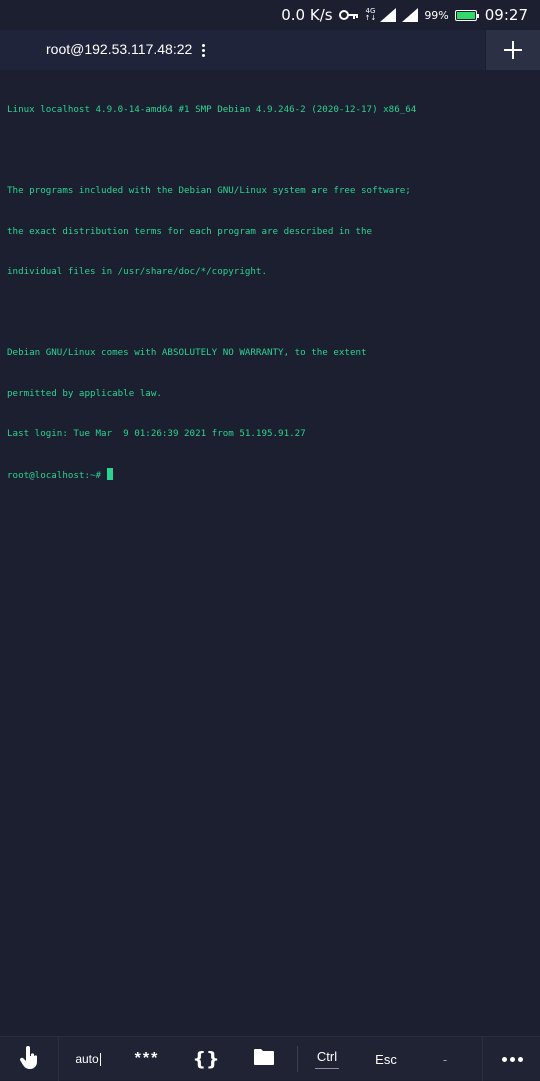  I want to click on password-label: ***, so click(147, 1058).